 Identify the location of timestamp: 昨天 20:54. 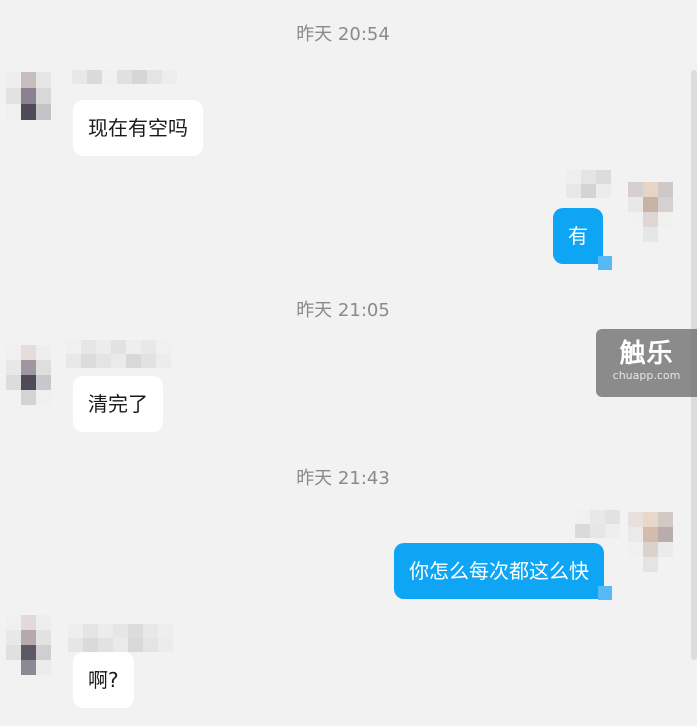
(343, 34).